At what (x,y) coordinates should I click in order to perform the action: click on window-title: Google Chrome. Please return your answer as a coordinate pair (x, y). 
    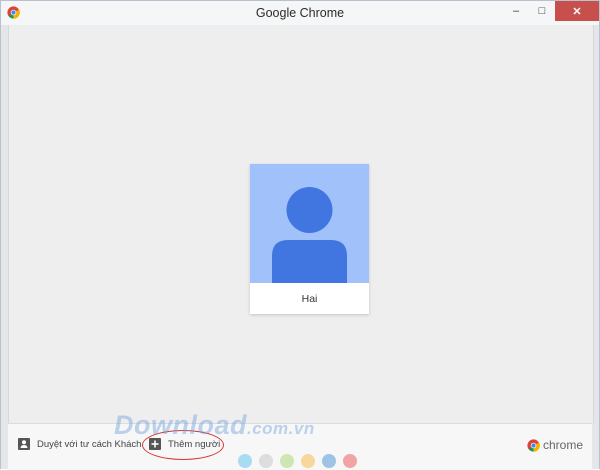
    Looking at the image, I should click on (300, 13).